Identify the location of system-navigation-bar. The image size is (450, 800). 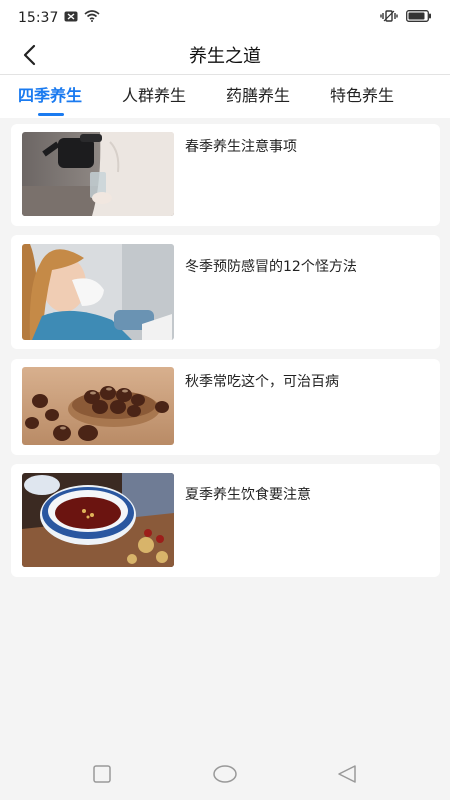
(225, 774).